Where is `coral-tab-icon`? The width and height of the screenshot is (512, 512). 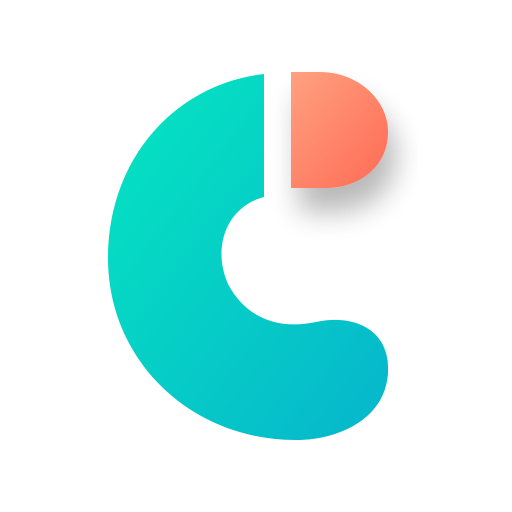
coral-tab-icon is located at coordinates (339, 130).